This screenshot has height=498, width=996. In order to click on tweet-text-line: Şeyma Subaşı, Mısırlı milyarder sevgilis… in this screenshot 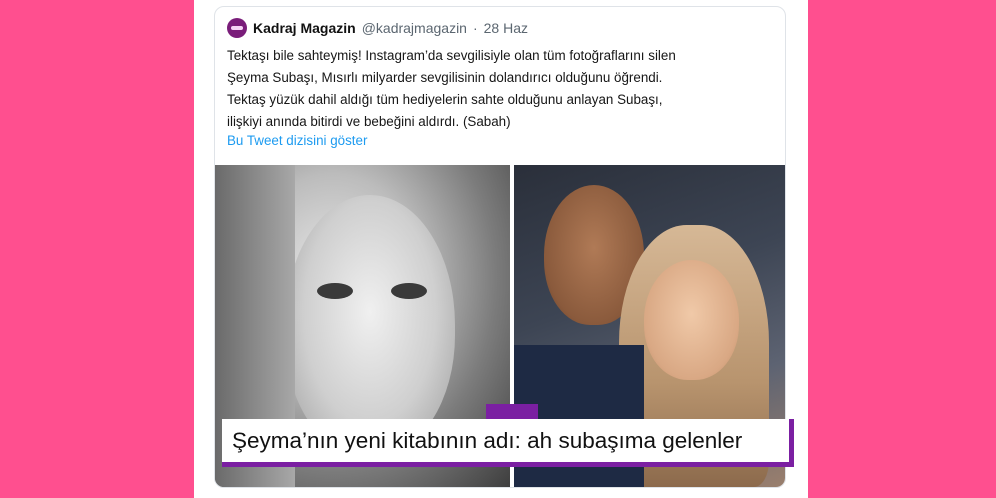, I will do `click(445, 77)`.